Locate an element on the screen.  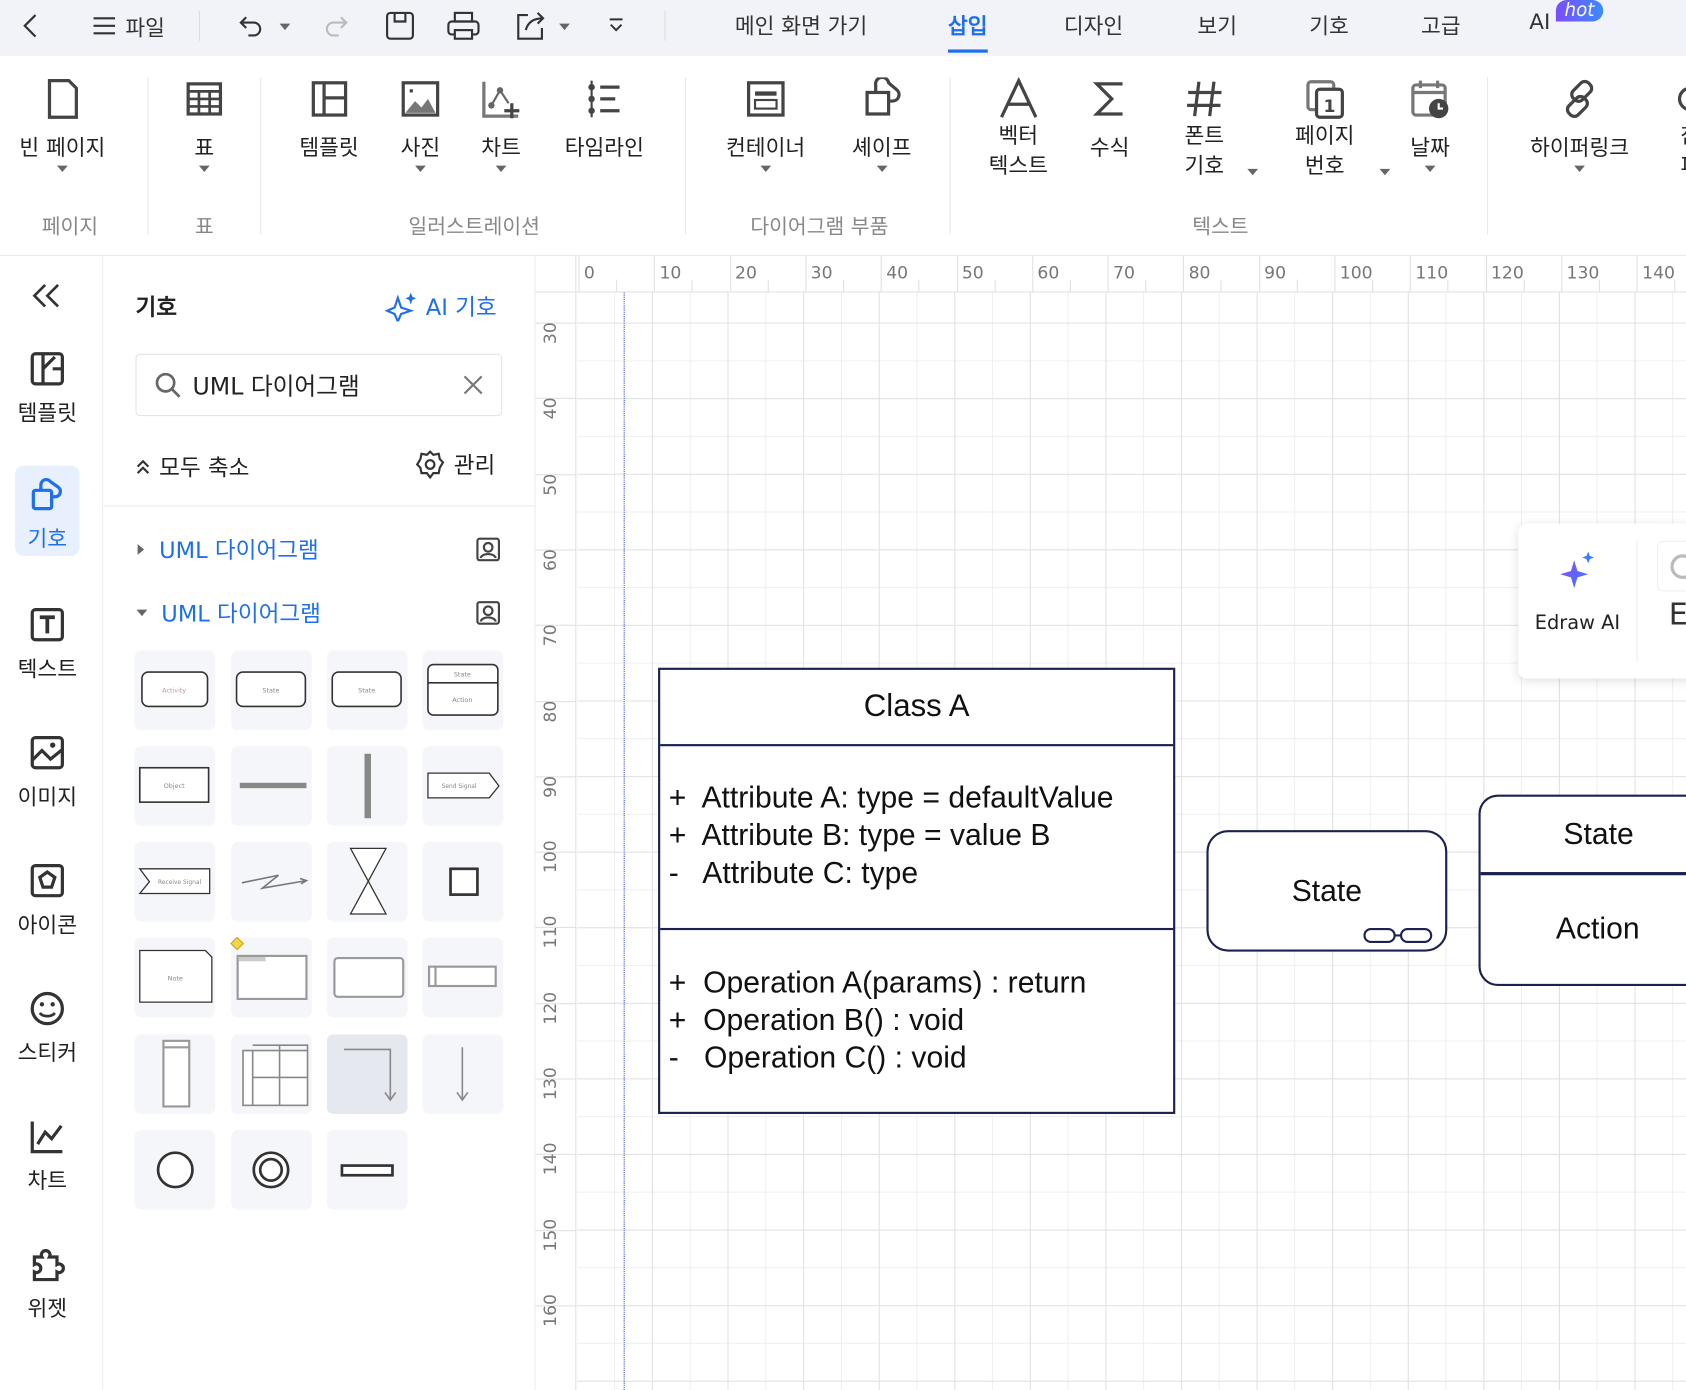
ruler-label: 140 is located at coordinates (550, 1159).